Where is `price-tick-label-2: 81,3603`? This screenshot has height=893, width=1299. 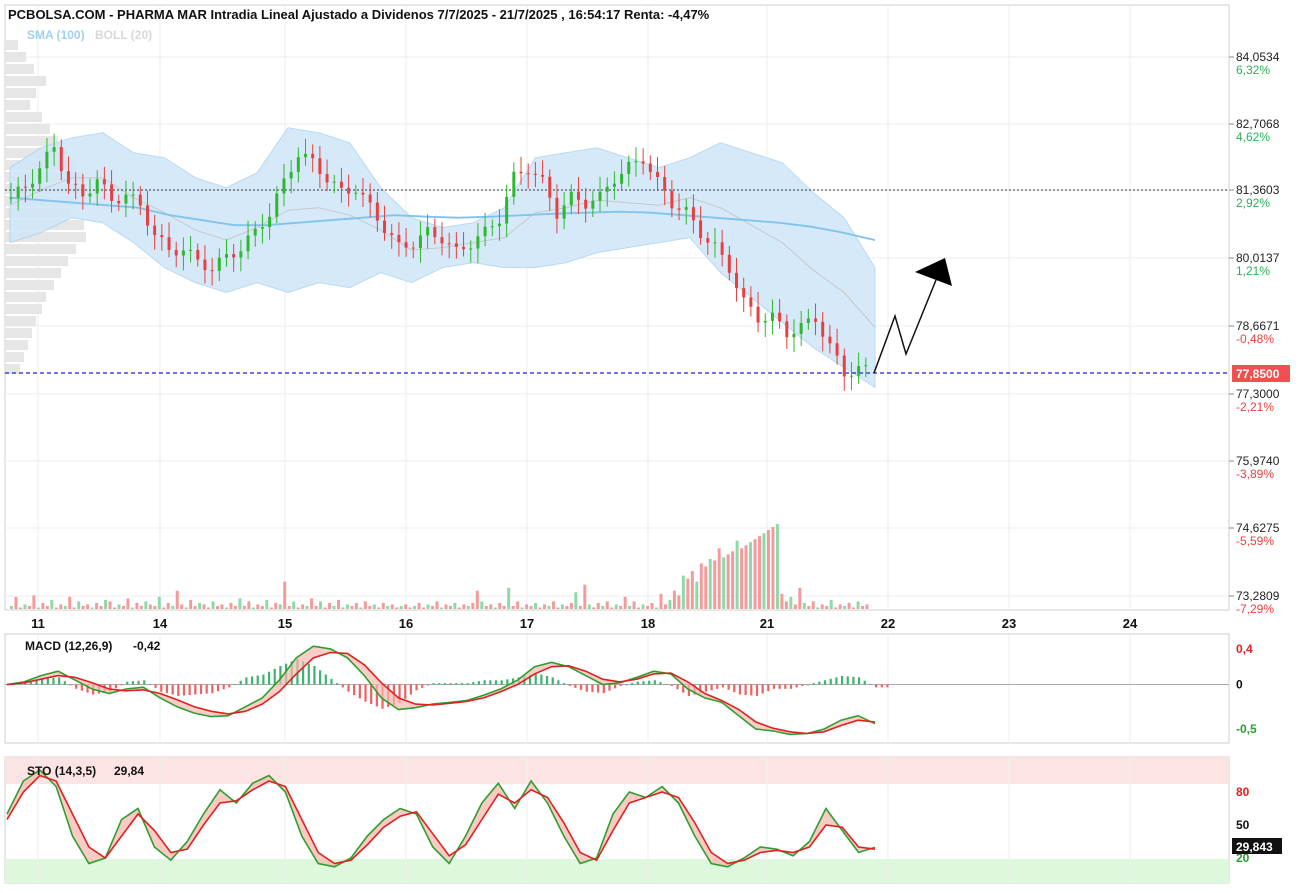 price-tick-label-2: 81,3603 is located at coordinates (1258, 190).